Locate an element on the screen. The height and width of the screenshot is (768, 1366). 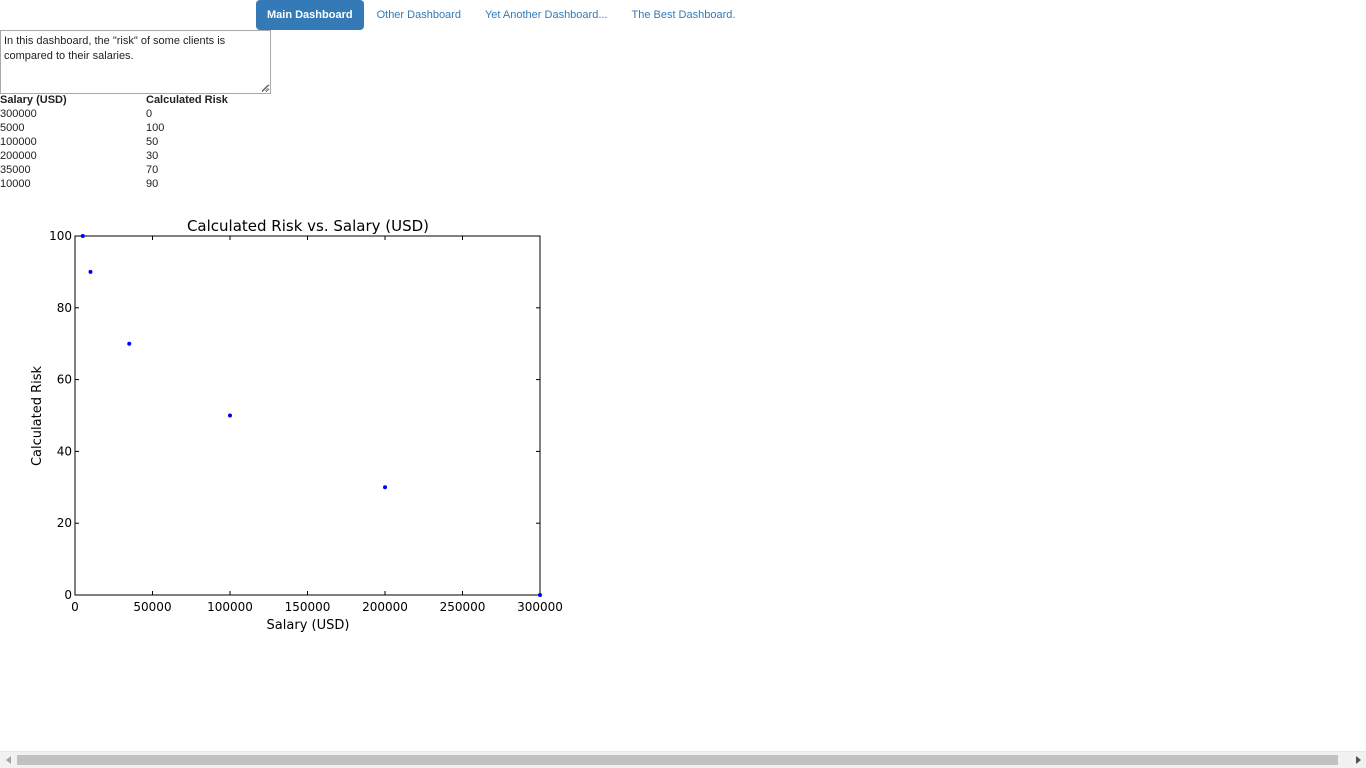
cell-salary: 200000 is located at coordinates (18, 156).